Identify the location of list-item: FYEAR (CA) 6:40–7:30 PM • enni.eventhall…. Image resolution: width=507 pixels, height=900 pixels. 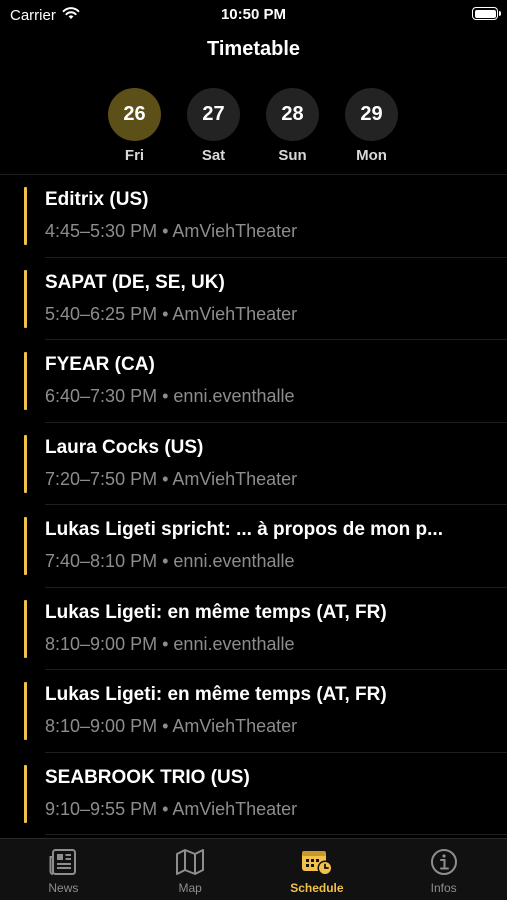
(253, 381).